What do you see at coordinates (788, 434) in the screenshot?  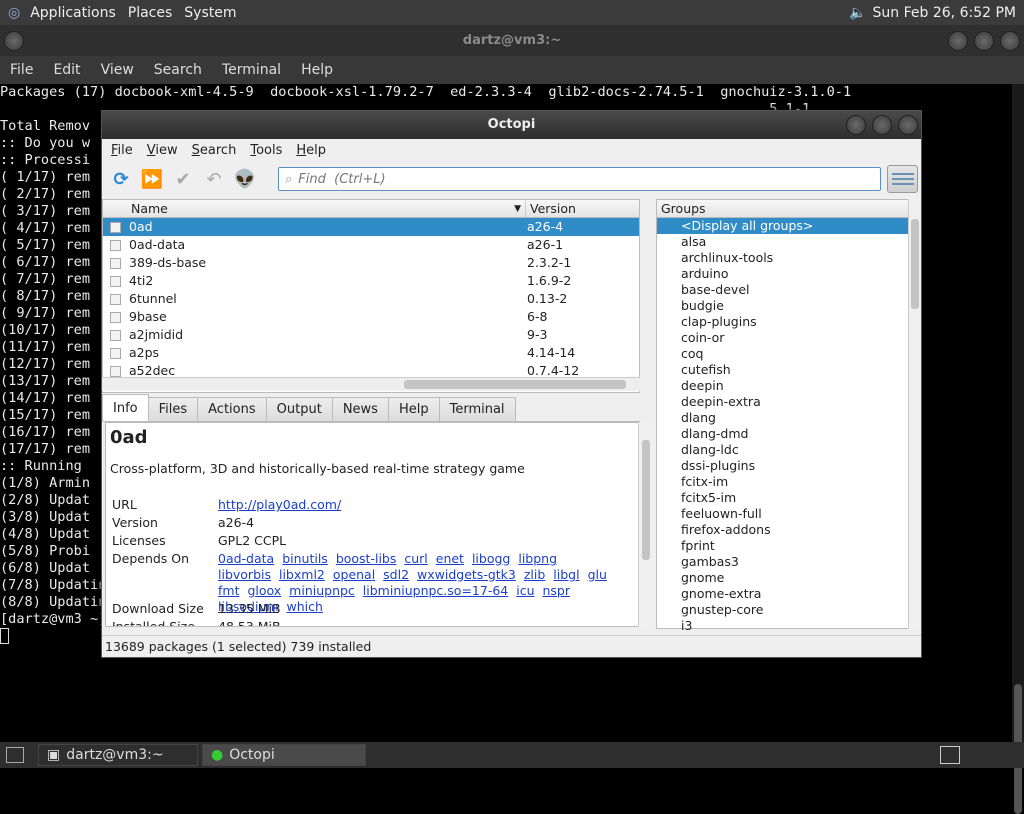 I see `group-item: dlang-dmd` at bounding box center [788, 434].